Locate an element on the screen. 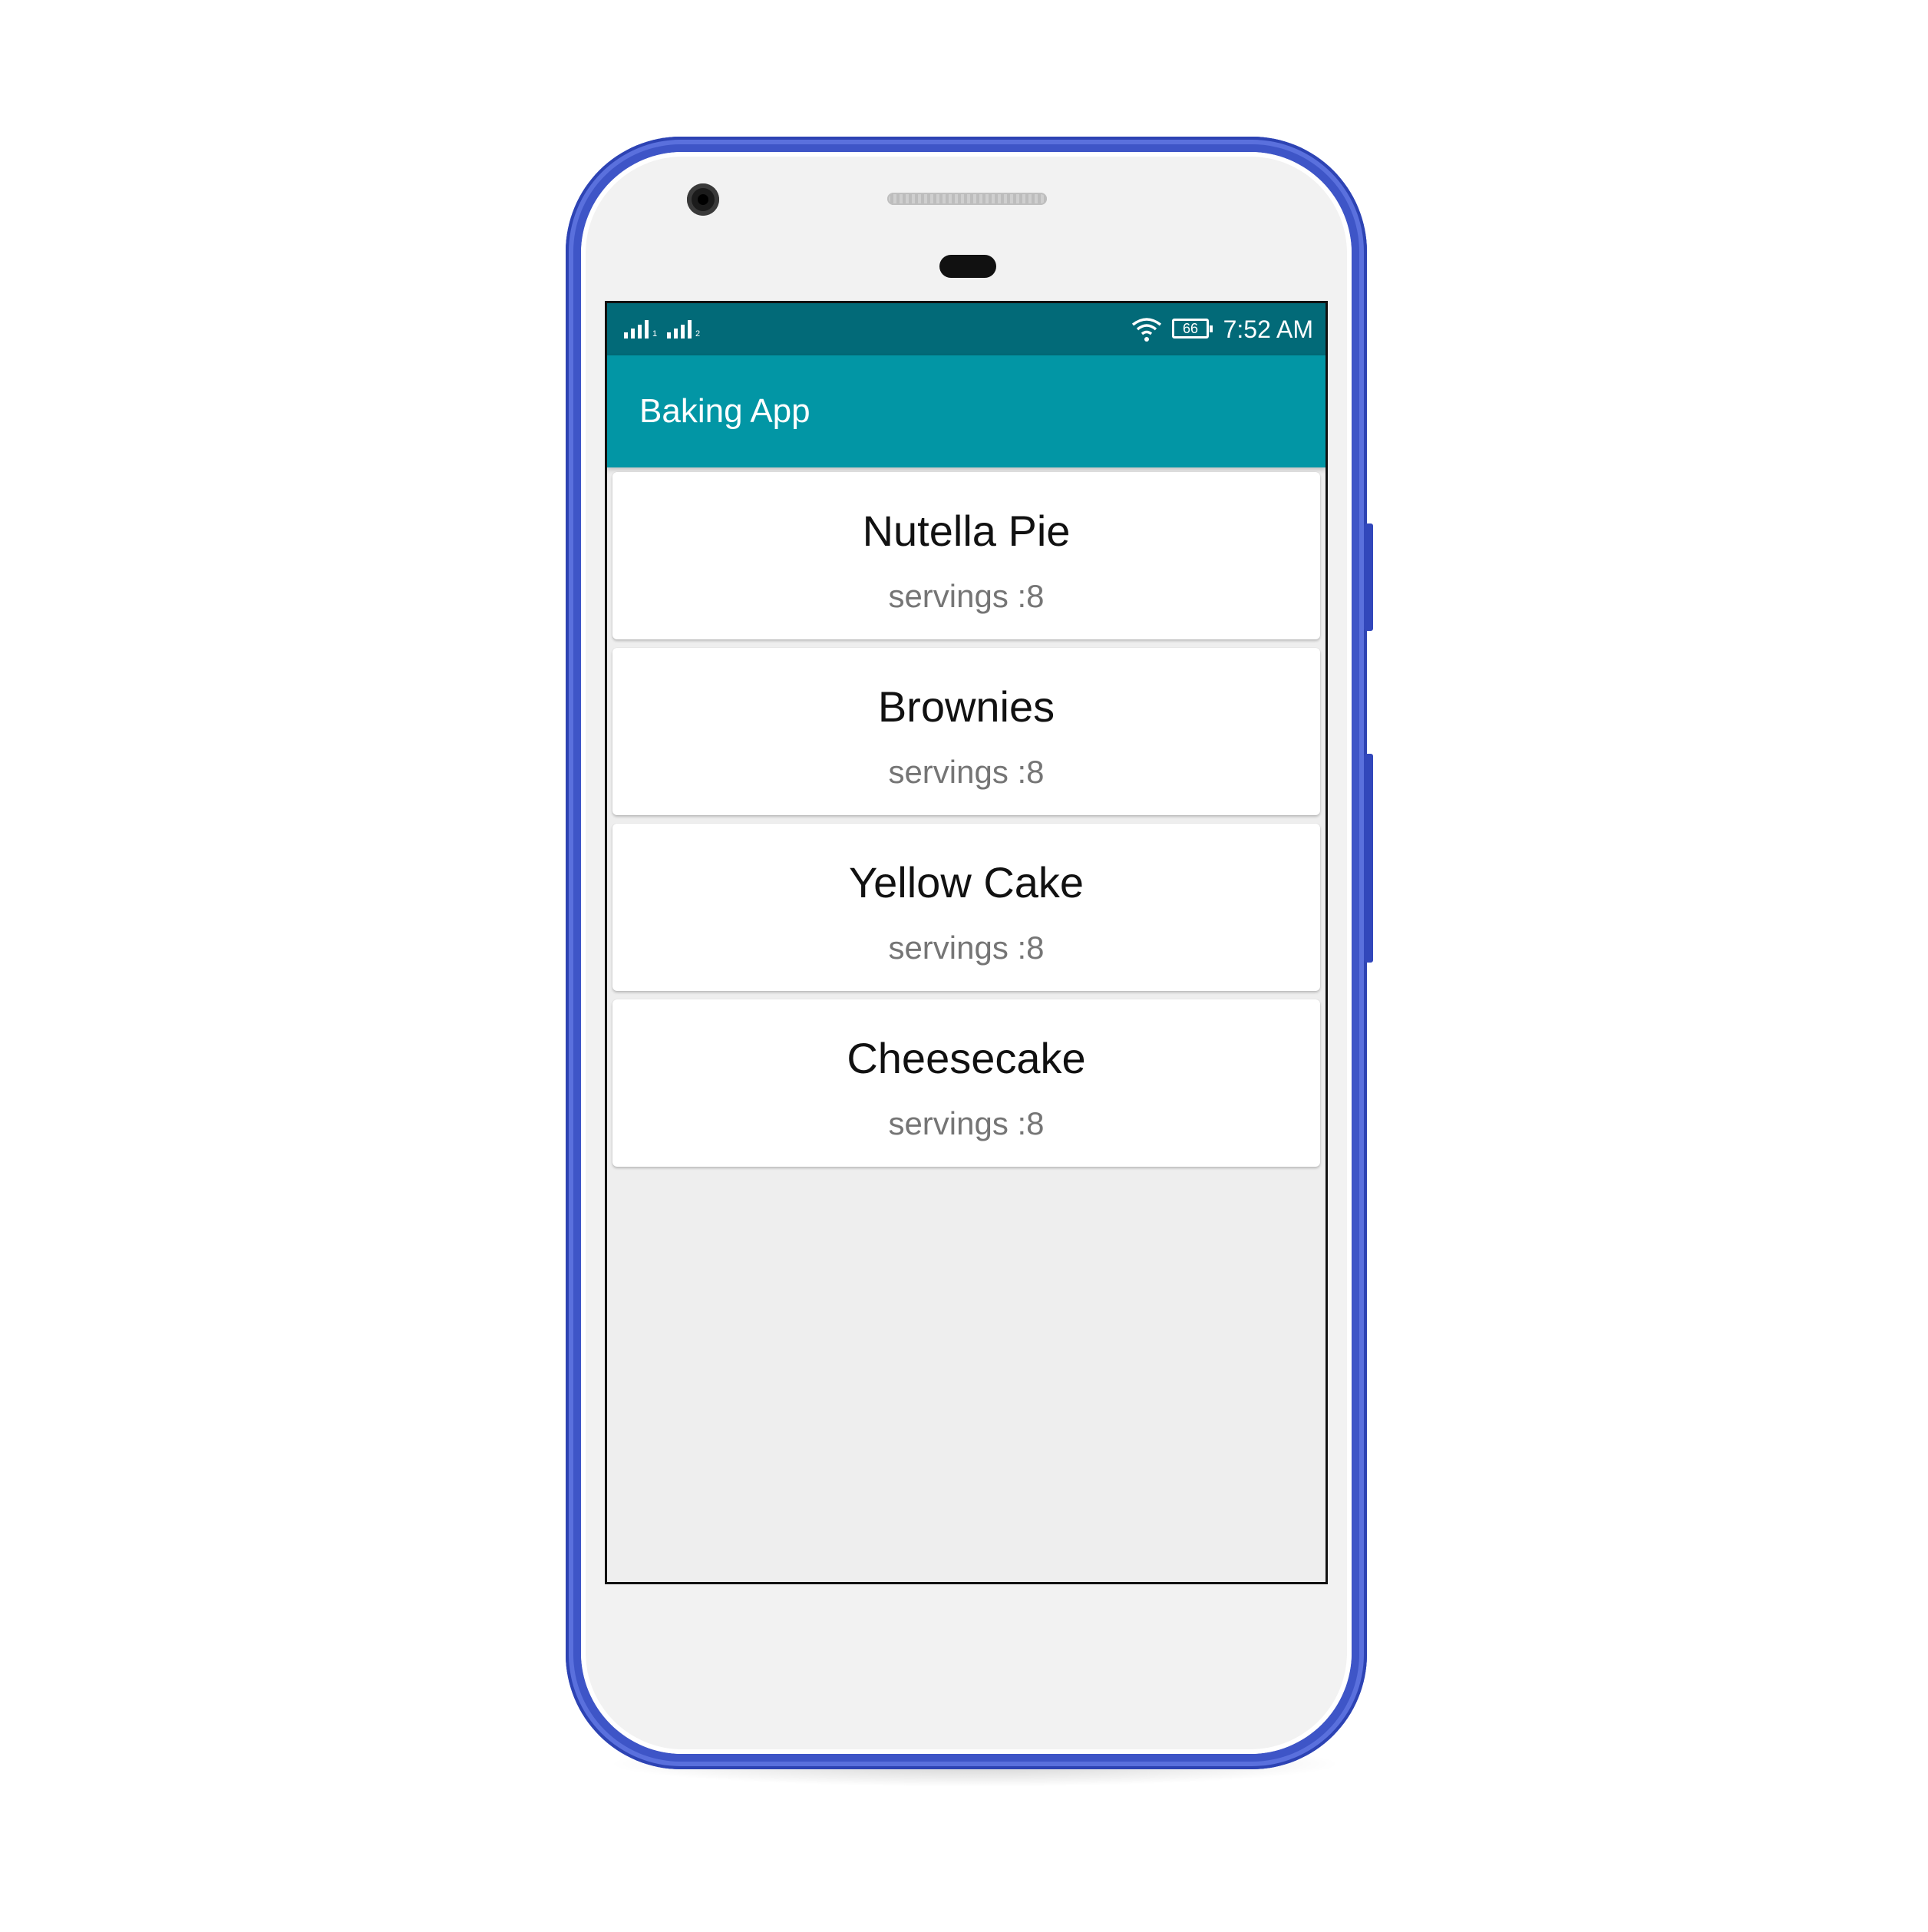  volume-button is located at coordinates (1369, 858).